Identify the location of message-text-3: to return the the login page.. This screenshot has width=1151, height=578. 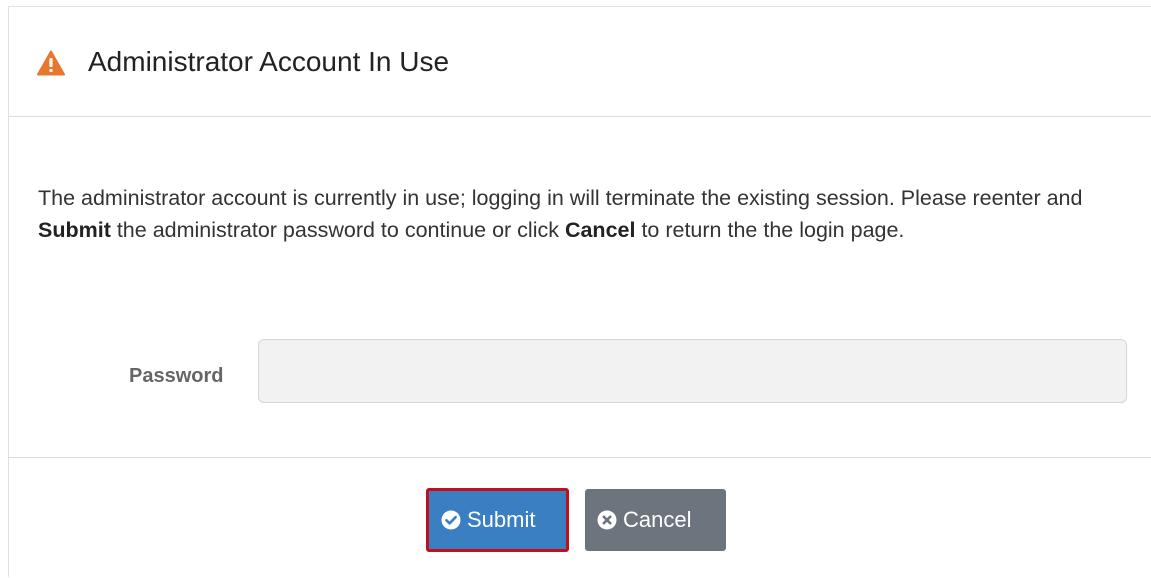
(770, 230).